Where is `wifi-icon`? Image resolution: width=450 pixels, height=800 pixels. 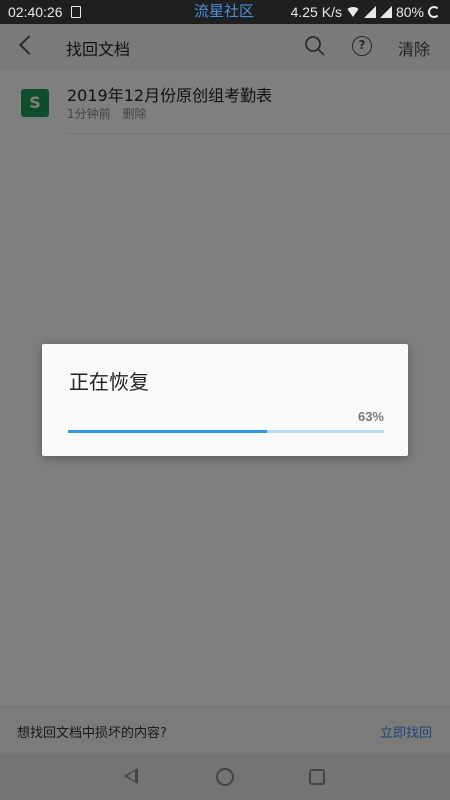 wifi-icon is located at coordinates (352, 12).